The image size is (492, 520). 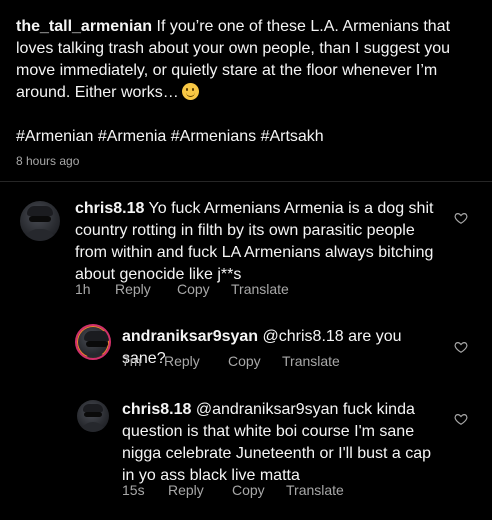 I want to click on comment-actions: 1h Reply Copy Translate, so click(x=182, y=289).